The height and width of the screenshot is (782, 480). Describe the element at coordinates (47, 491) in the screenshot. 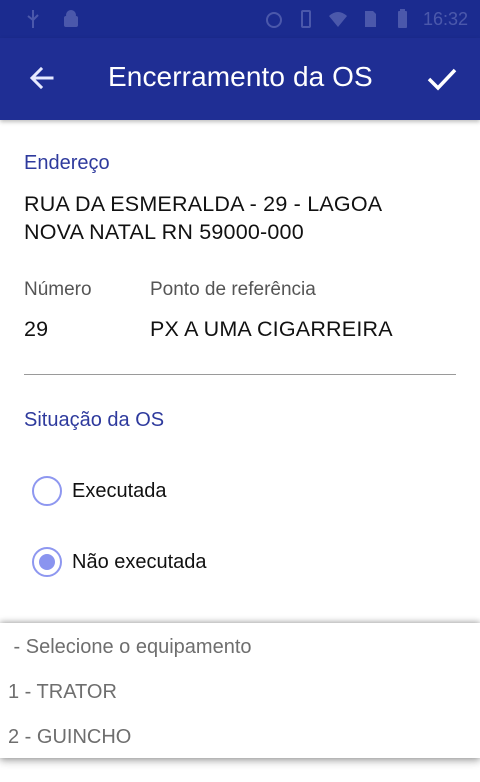

I see `radio-button-executada` at that location.